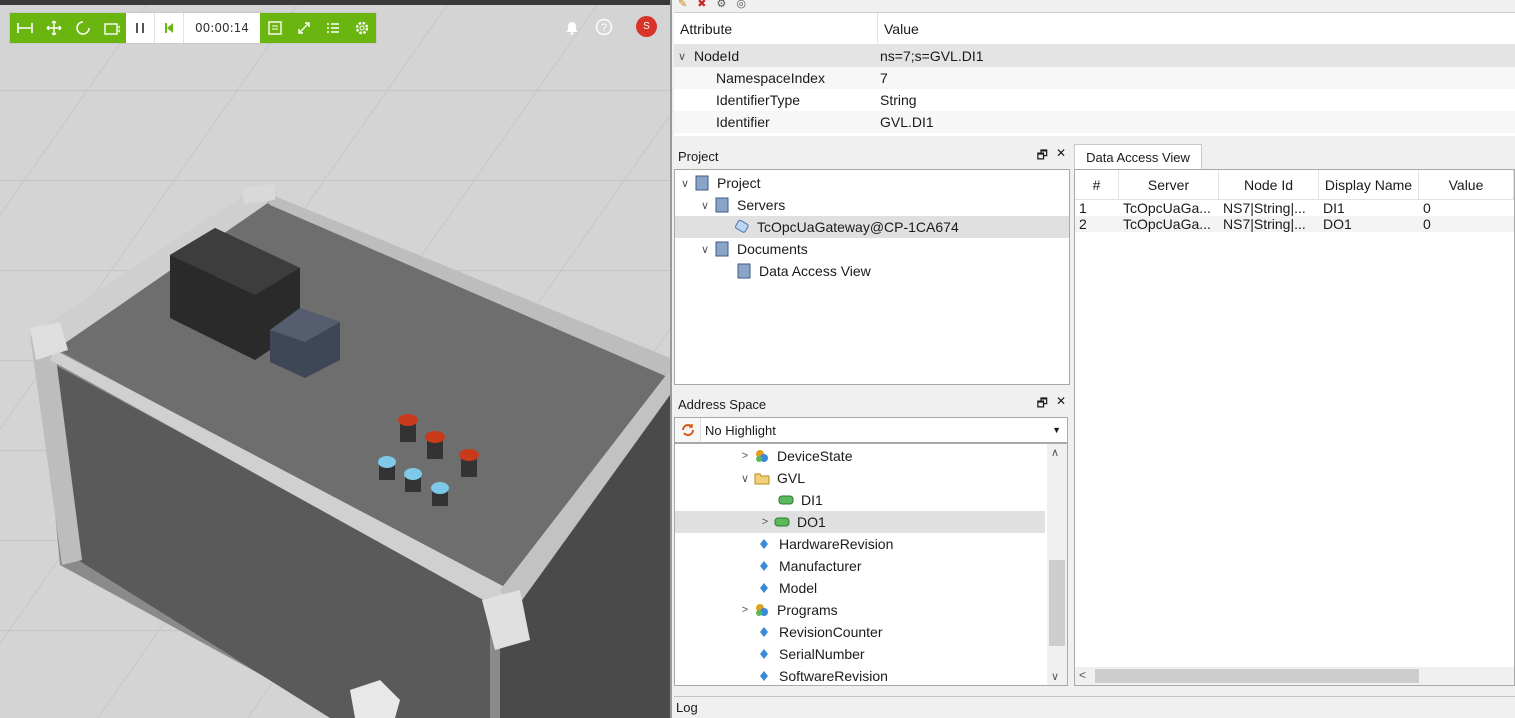  I want to click on camera-icon, so click(111, 28).